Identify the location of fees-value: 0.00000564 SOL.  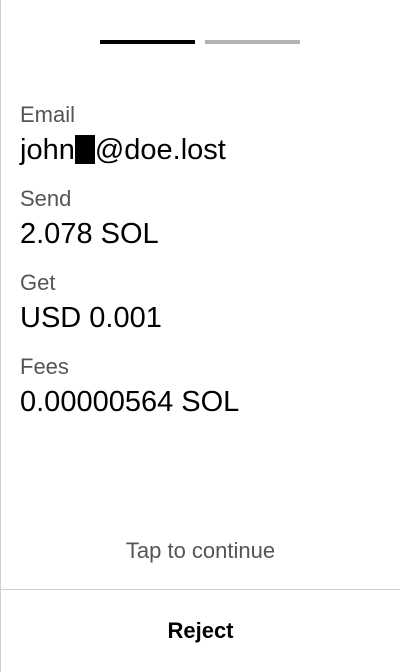
(130, 402).